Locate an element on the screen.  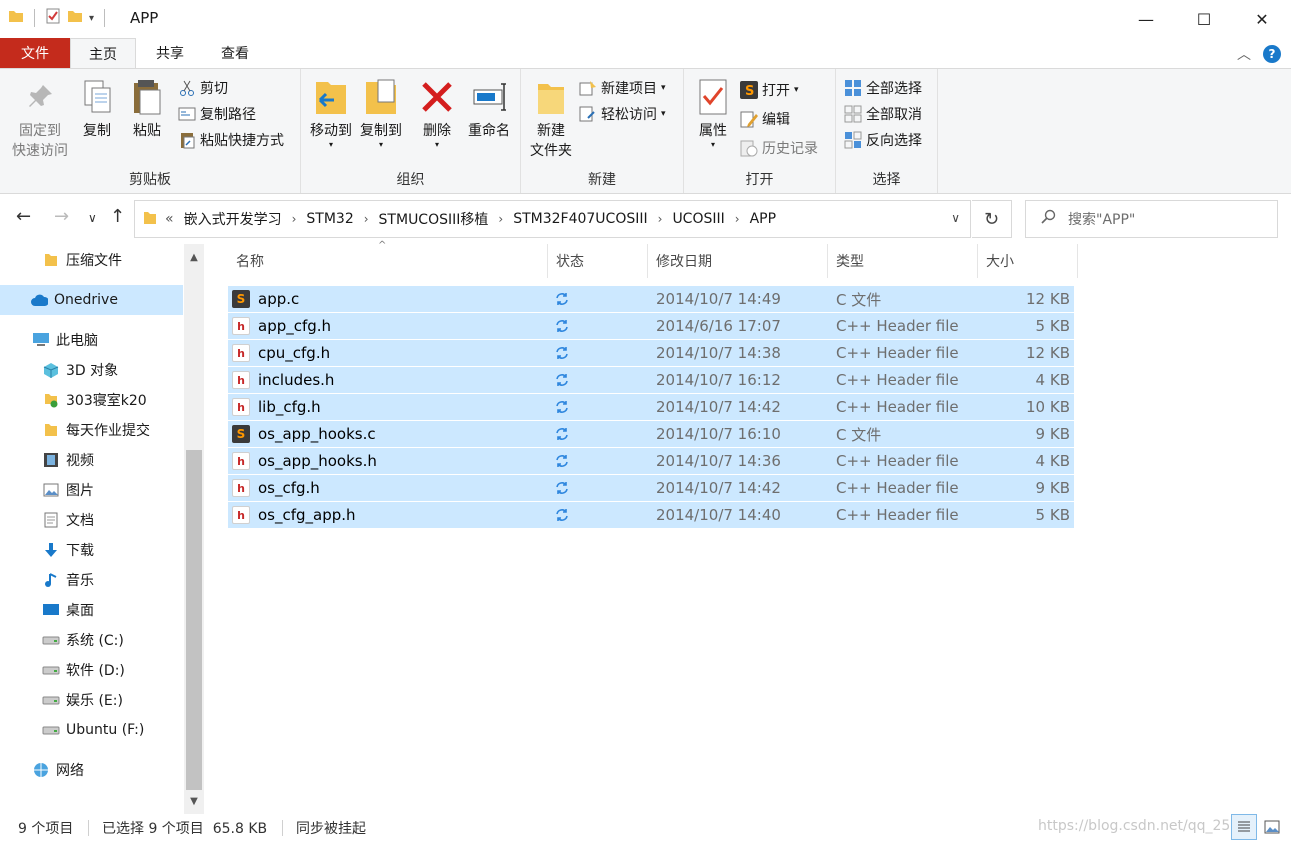
sidebar-item-desktop: 桌面 is located at coordinates (91, 610).